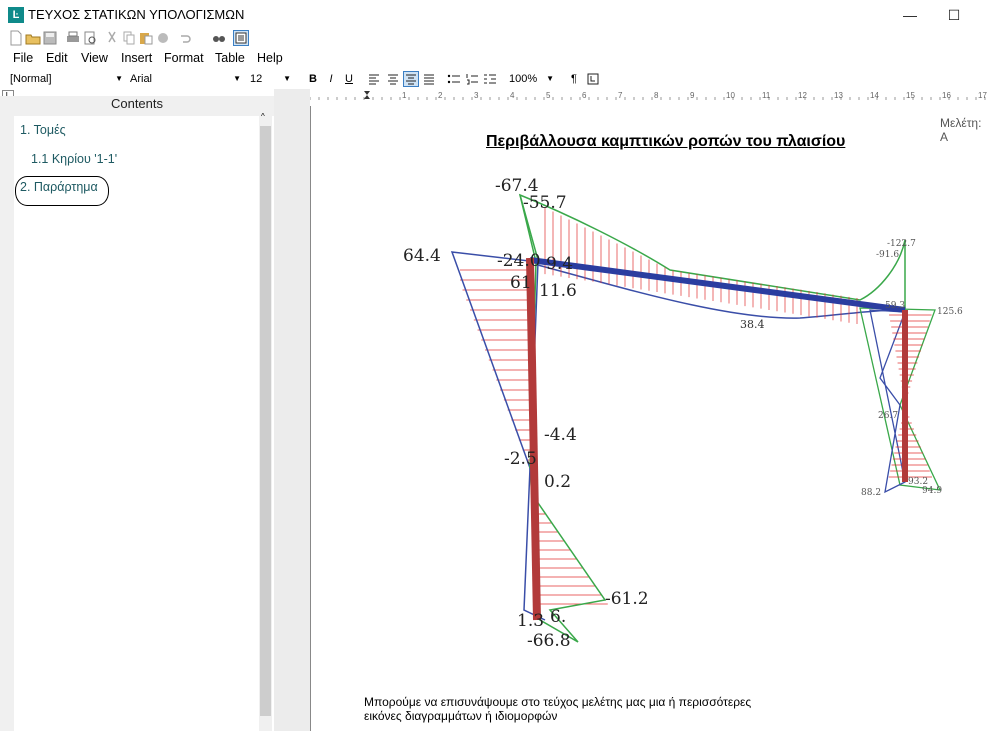 The width and height of the screenshot is (990, 731). I want to click on maximize-button: ☐, so click(954, 15).